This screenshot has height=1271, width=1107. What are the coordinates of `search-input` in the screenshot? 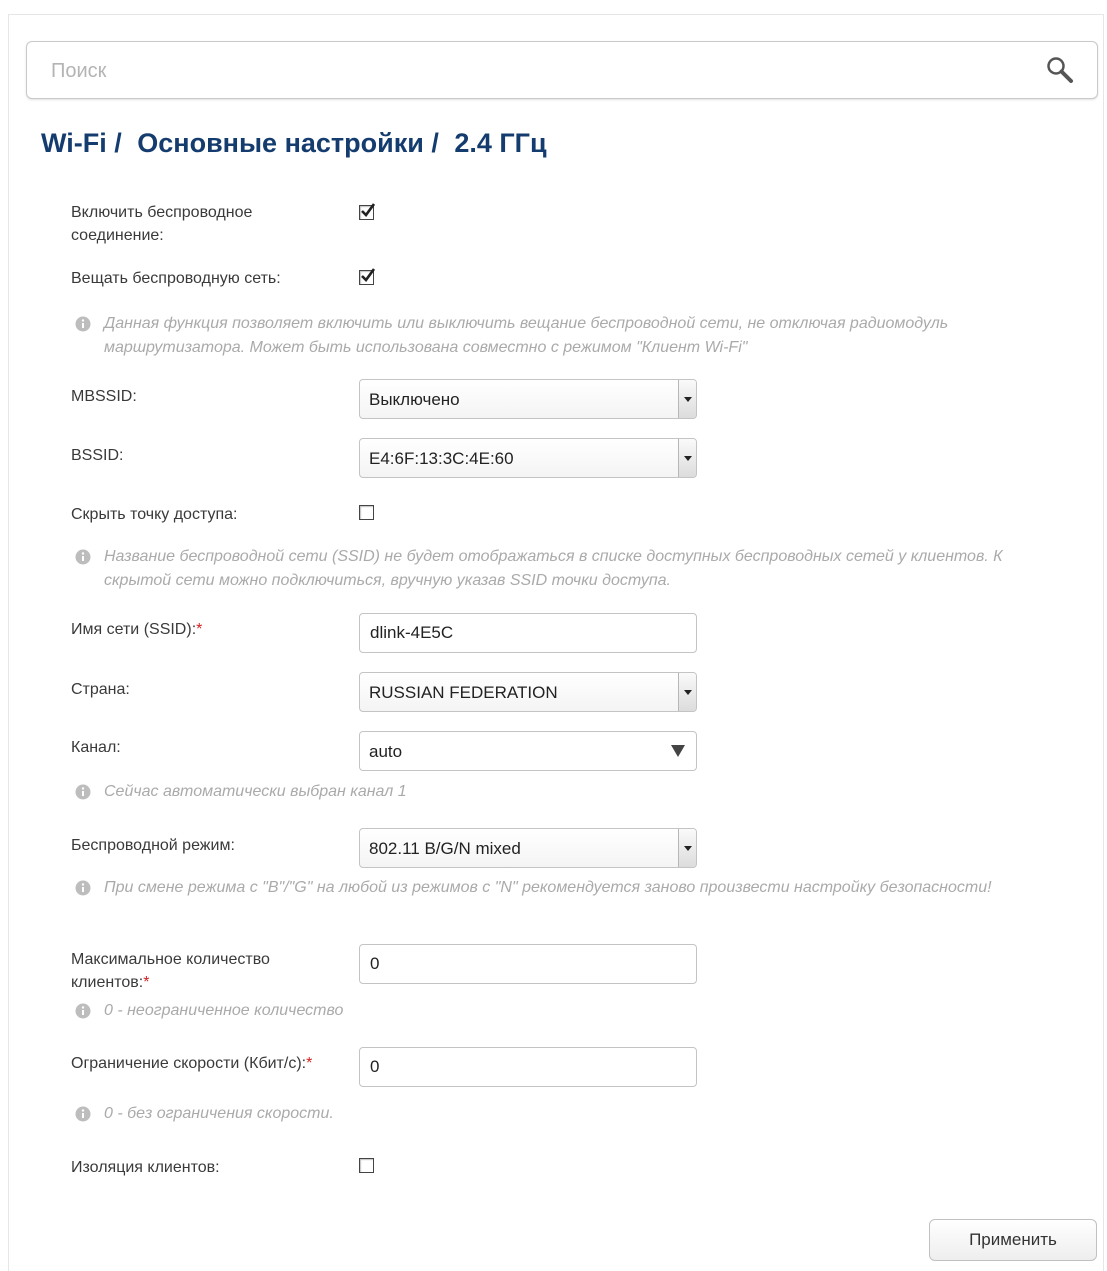 It's located at (531, 71).